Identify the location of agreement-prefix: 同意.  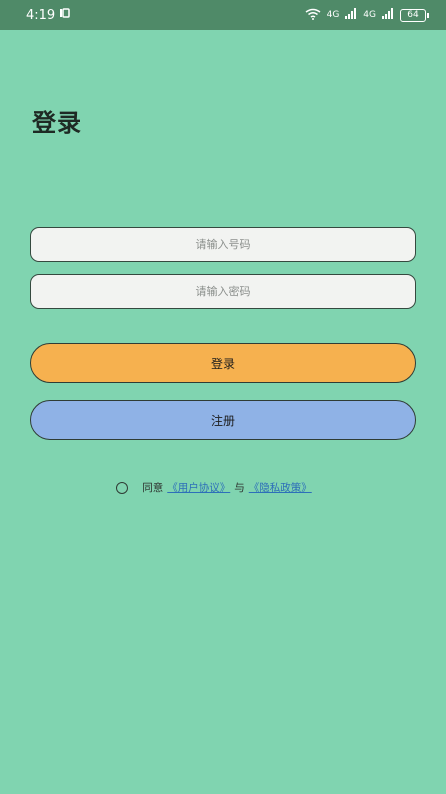
(153, 488).